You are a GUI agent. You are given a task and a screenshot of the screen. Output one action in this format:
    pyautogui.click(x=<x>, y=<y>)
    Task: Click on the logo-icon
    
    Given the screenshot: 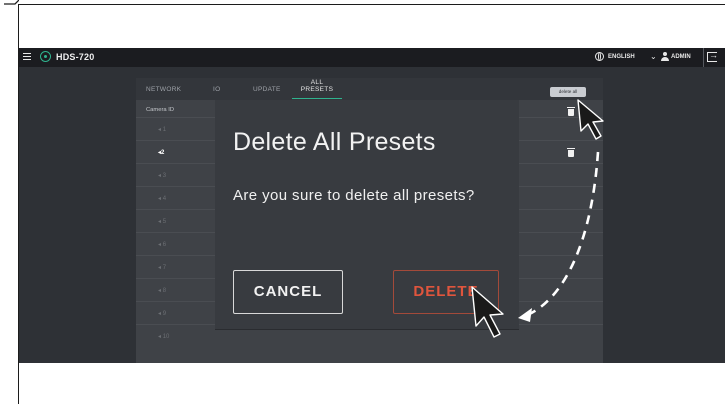 What is the action you would take?
    pyautogui.click(x=45, y=56)
    